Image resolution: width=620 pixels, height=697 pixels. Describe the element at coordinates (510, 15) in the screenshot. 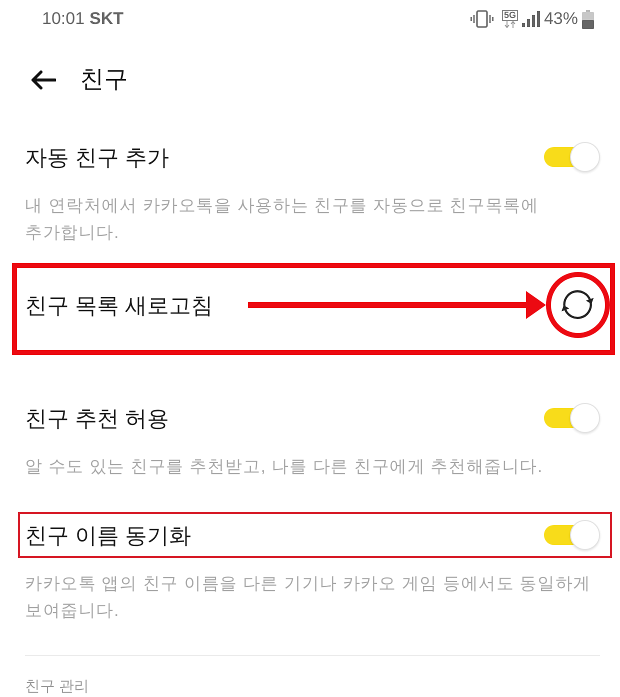

I see `network-type-label: 5G` at that location.